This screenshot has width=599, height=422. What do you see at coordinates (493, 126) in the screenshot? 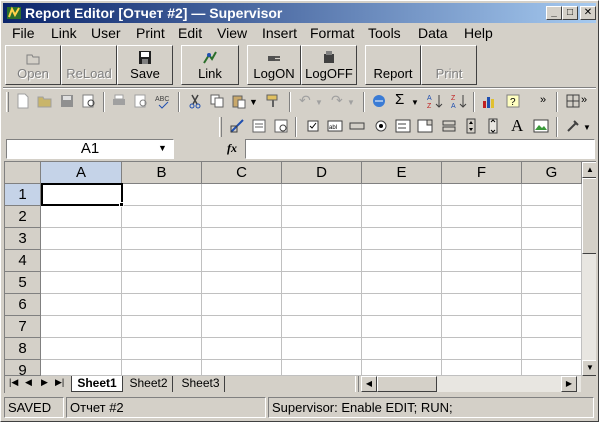
I see `scrollbar-control-icon` at bounding box center [493, 126].